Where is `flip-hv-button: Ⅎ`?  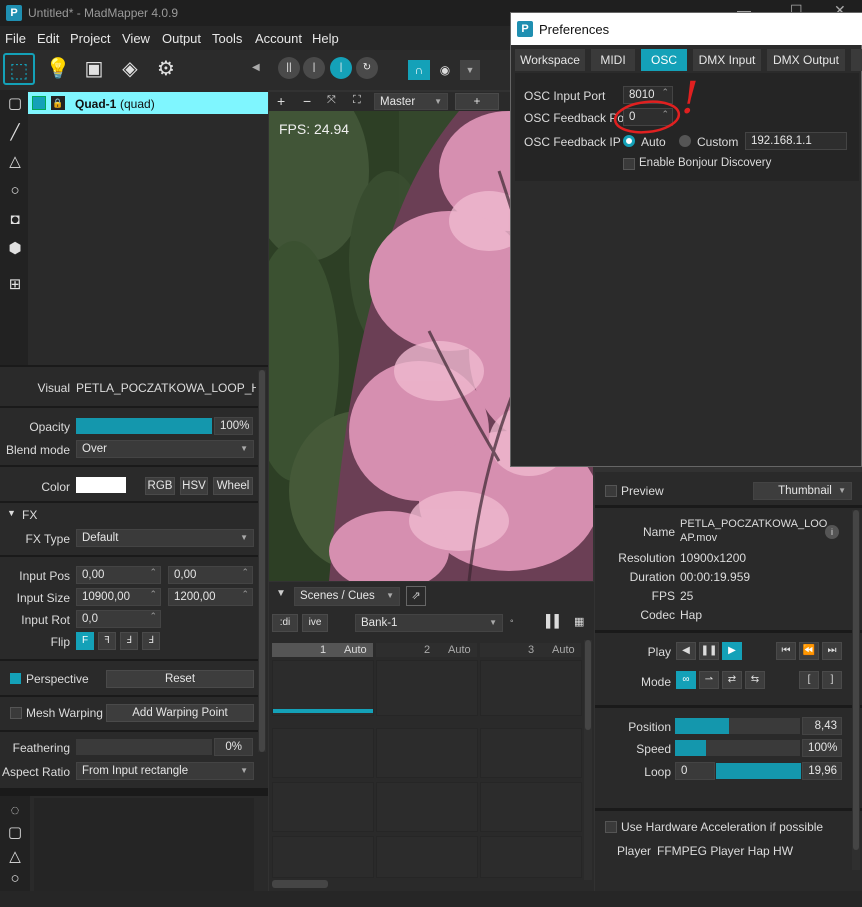 flip-hv-button: Ⅎ is located at coordinates (151, 641).